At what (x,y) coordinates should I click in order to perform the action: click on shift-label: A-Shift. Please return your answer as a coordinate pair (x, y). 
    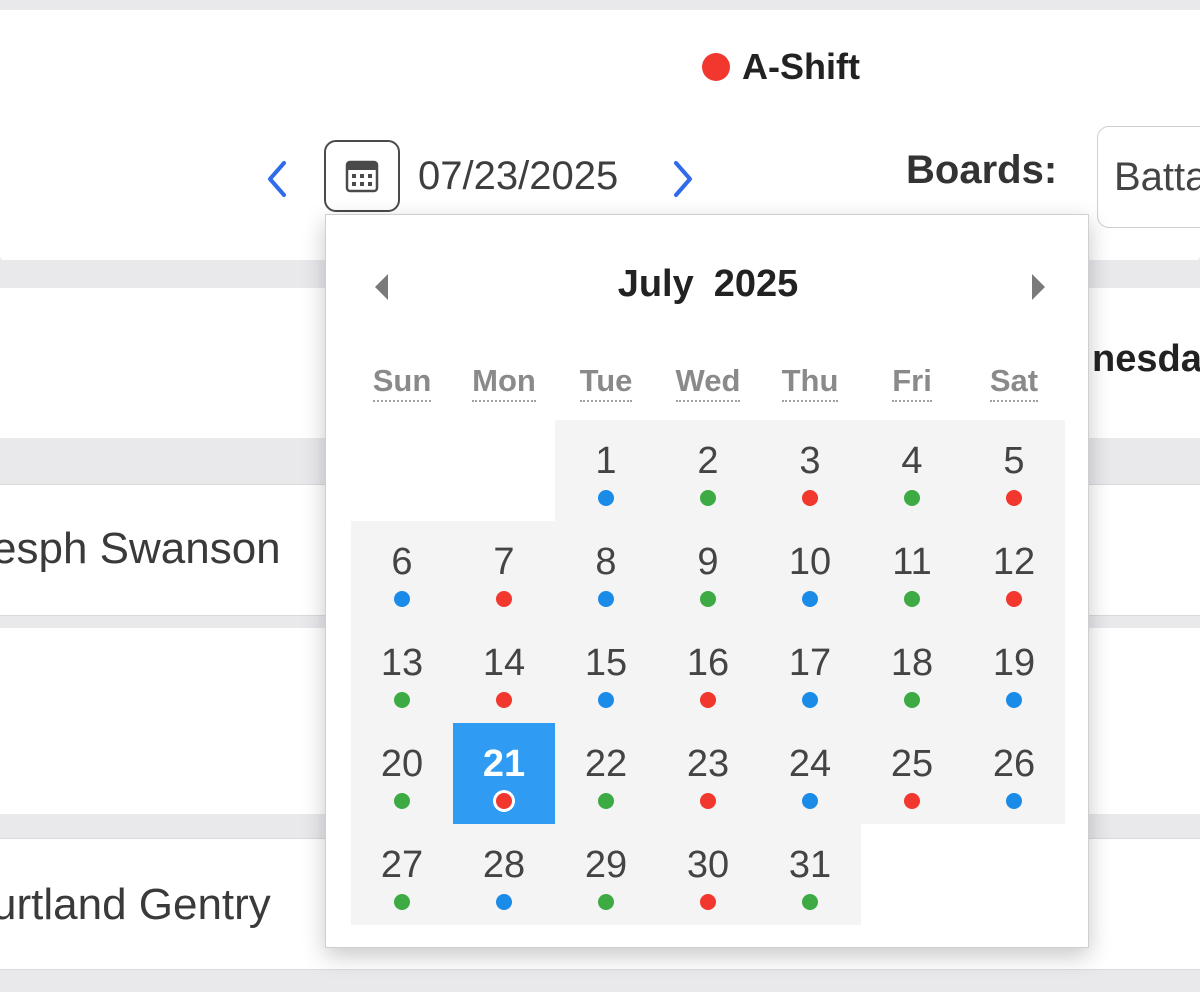
    Looking at the image, I should click on (801, 66).